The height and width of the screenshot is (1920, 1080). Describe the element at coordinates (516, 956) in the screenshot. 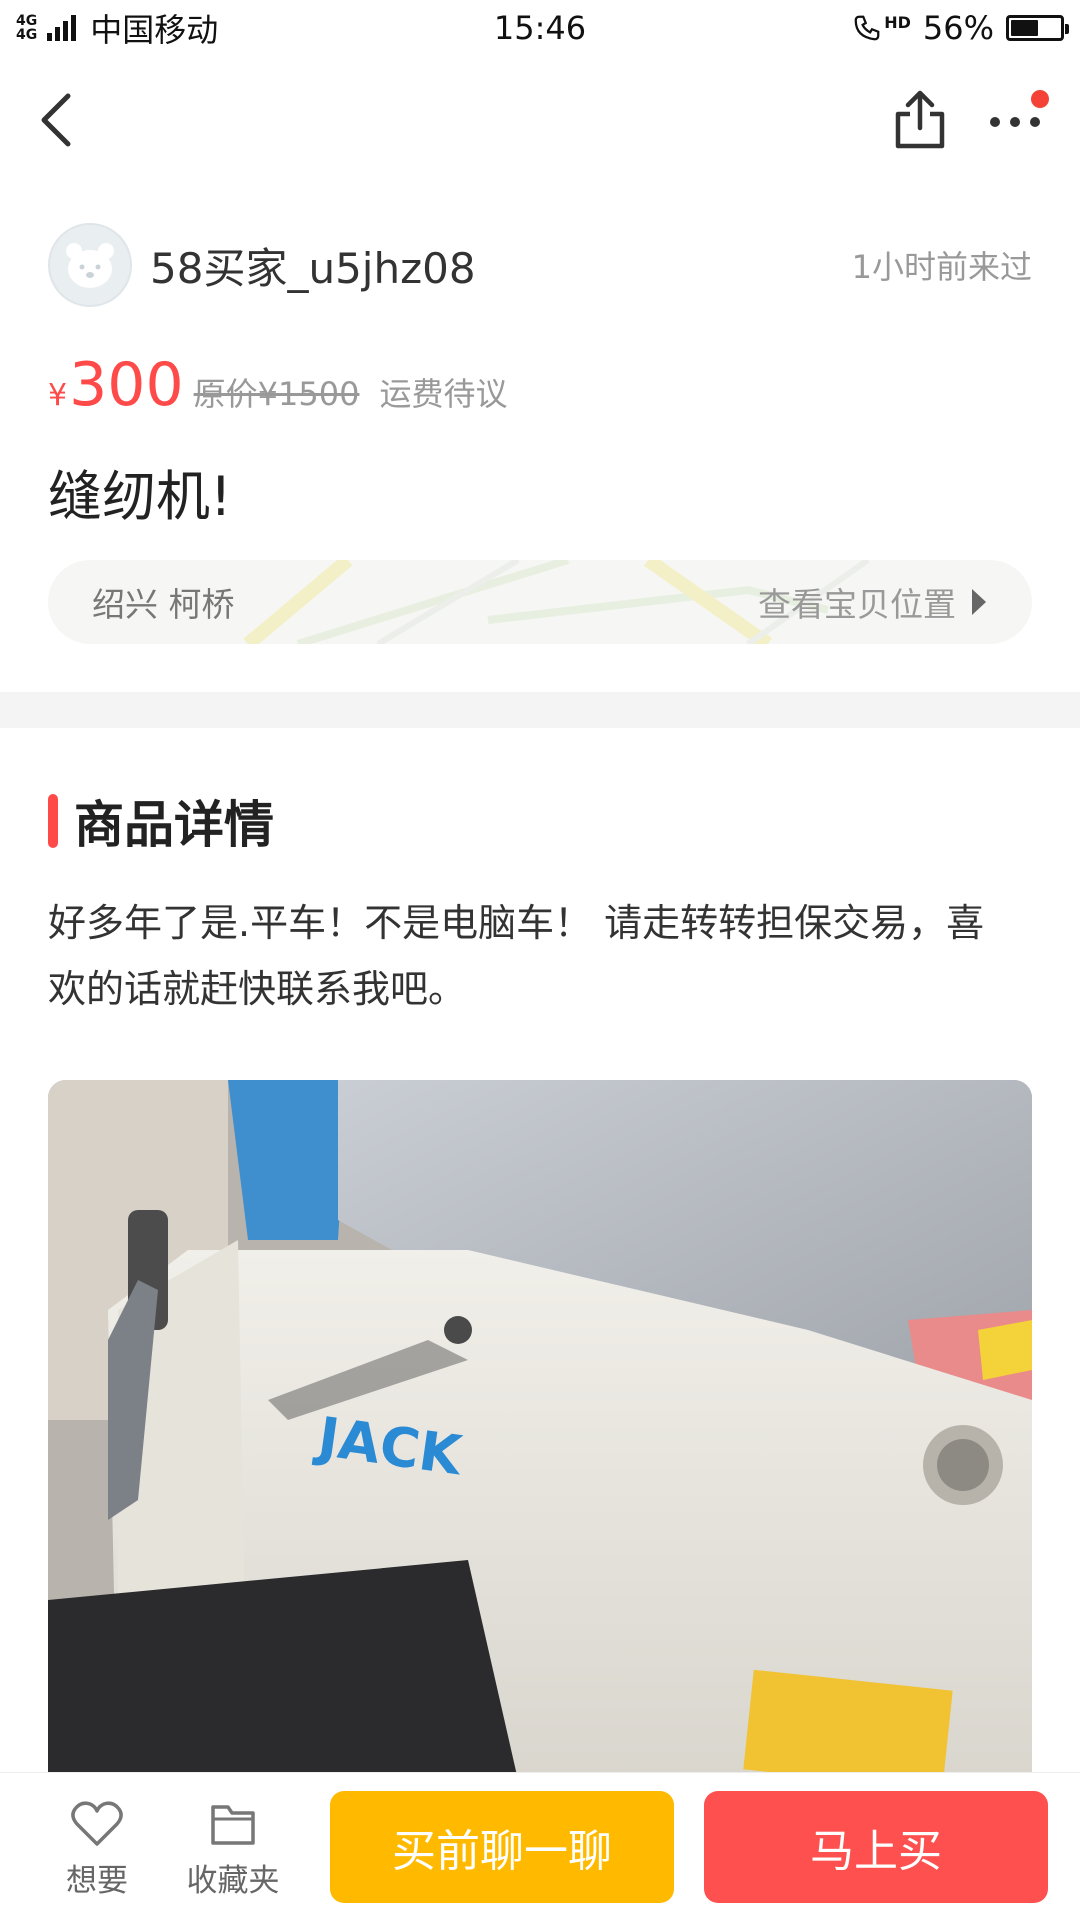

I see `item-description: 好多年了是.平车！不是电脑车！ 请走转转担保交易，喜欢的话就赶快联系我吧。` at that location.